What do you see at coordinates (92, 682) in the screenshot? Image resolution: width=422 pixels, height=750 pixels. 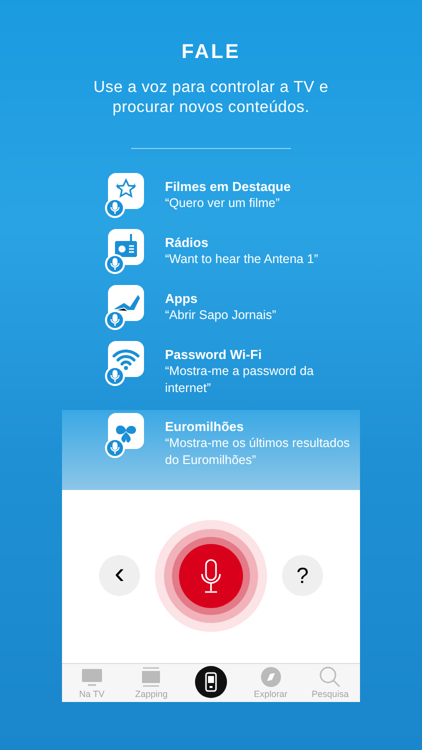 I see `tab: Na TV` at bounding box center [92, 682].